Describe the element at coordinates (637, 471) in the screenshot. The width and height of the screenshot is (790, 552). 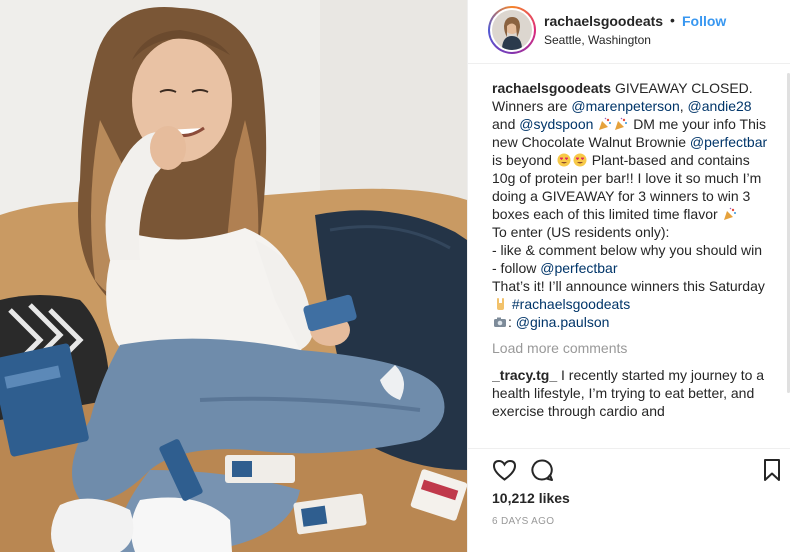
I see `post-actions` at that location.